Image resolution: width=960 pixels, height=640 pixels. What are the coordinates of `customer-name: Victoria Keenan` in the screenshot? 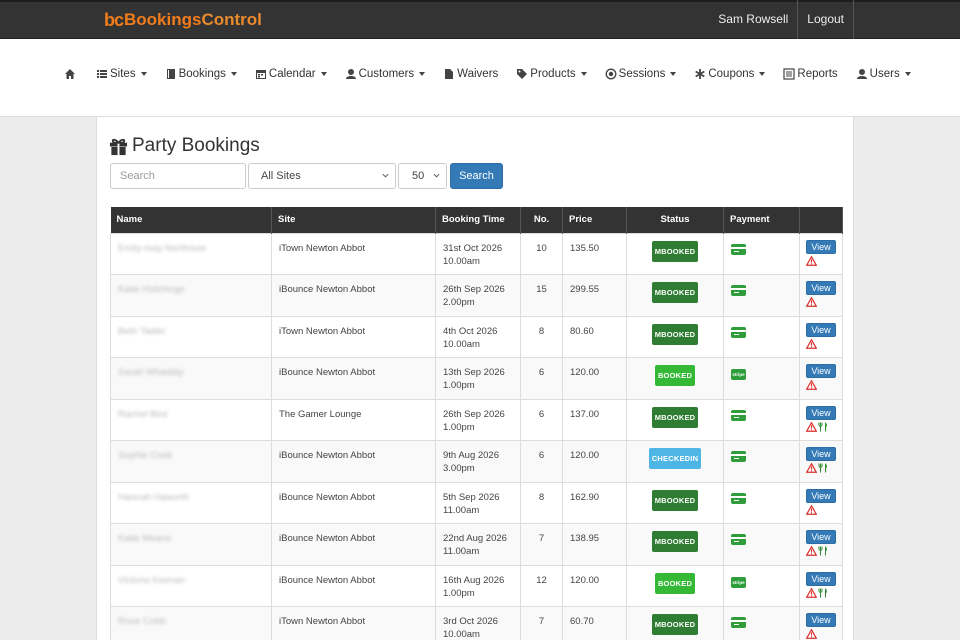 It's located at (151, 580).